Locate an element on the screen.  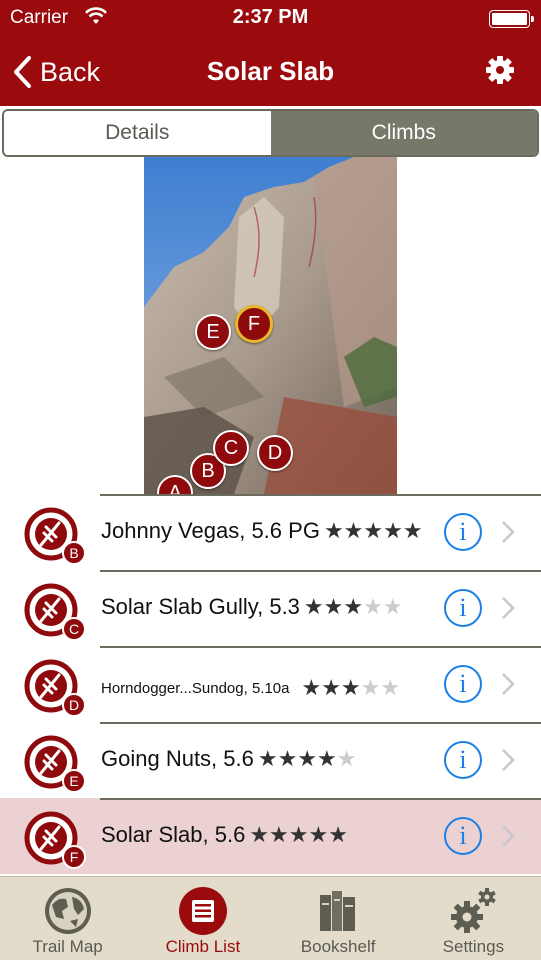
svg-text: C is located at coordinates (74, 629).